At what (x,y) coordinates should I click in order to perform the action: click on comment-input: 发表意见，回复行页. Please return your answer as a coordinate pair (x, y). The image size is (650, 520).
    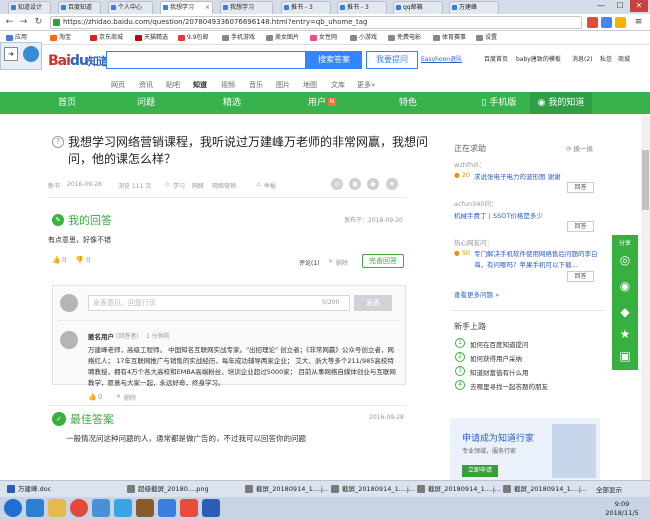
    Looking at the image, I should click on (219, 303).